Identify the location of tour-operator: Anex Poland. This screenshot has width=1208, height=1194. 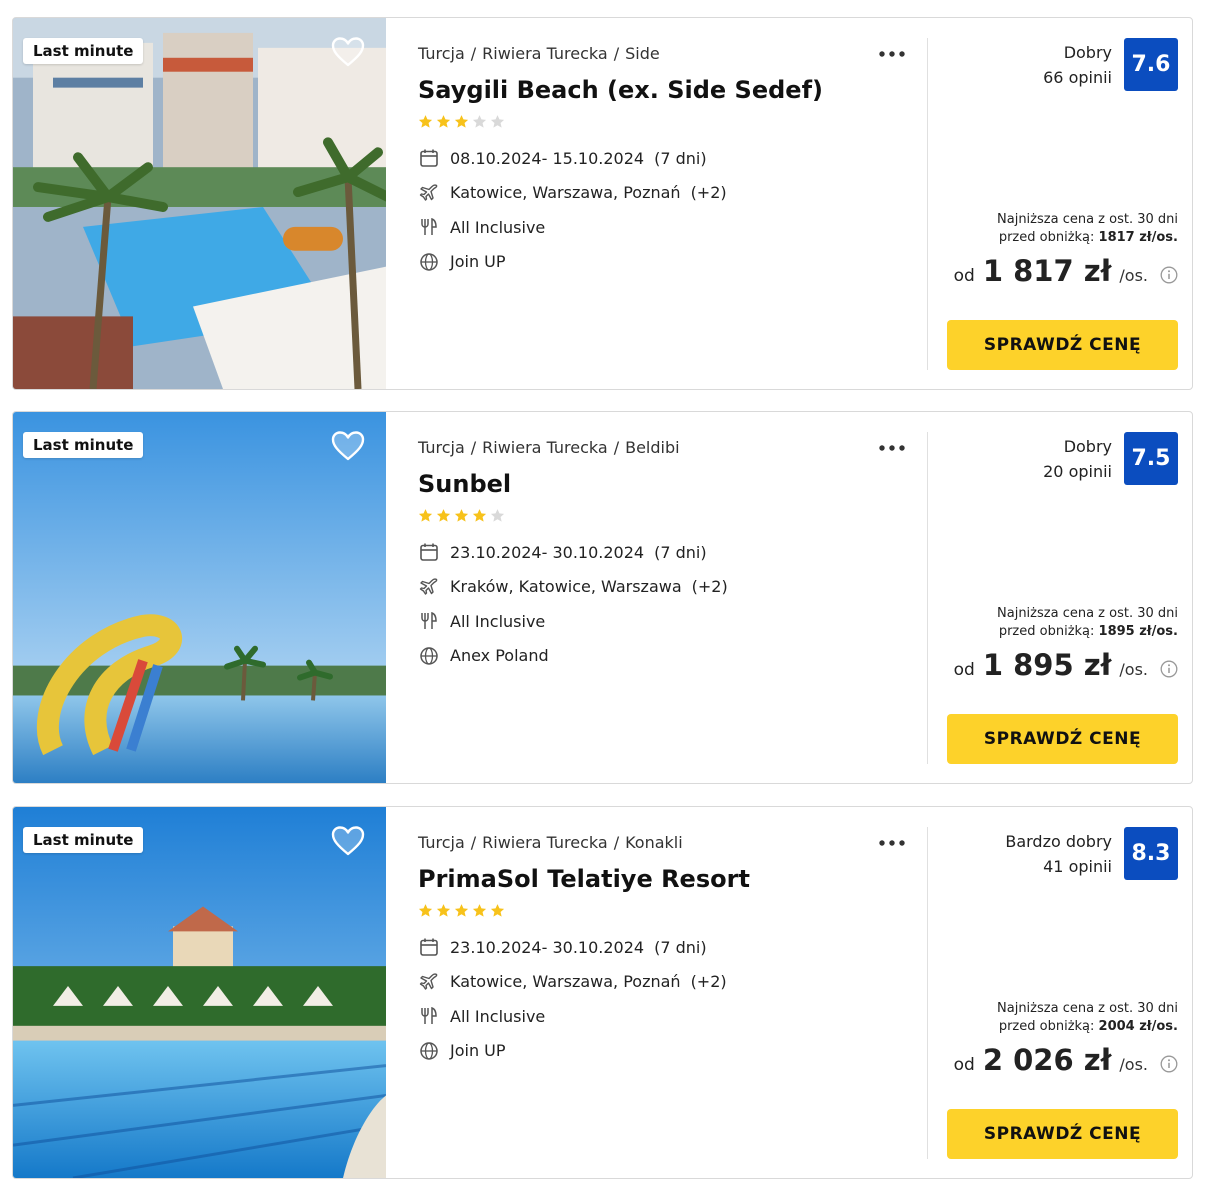
(499, 655).